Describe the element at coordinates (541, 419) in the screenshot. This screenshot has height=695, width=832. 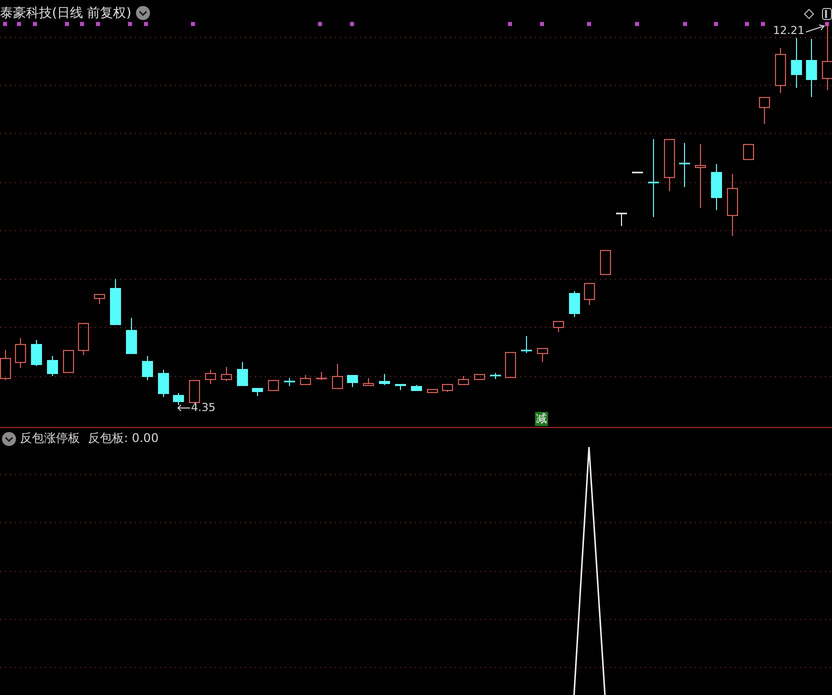
I see `signal-badge: 减` at that location.